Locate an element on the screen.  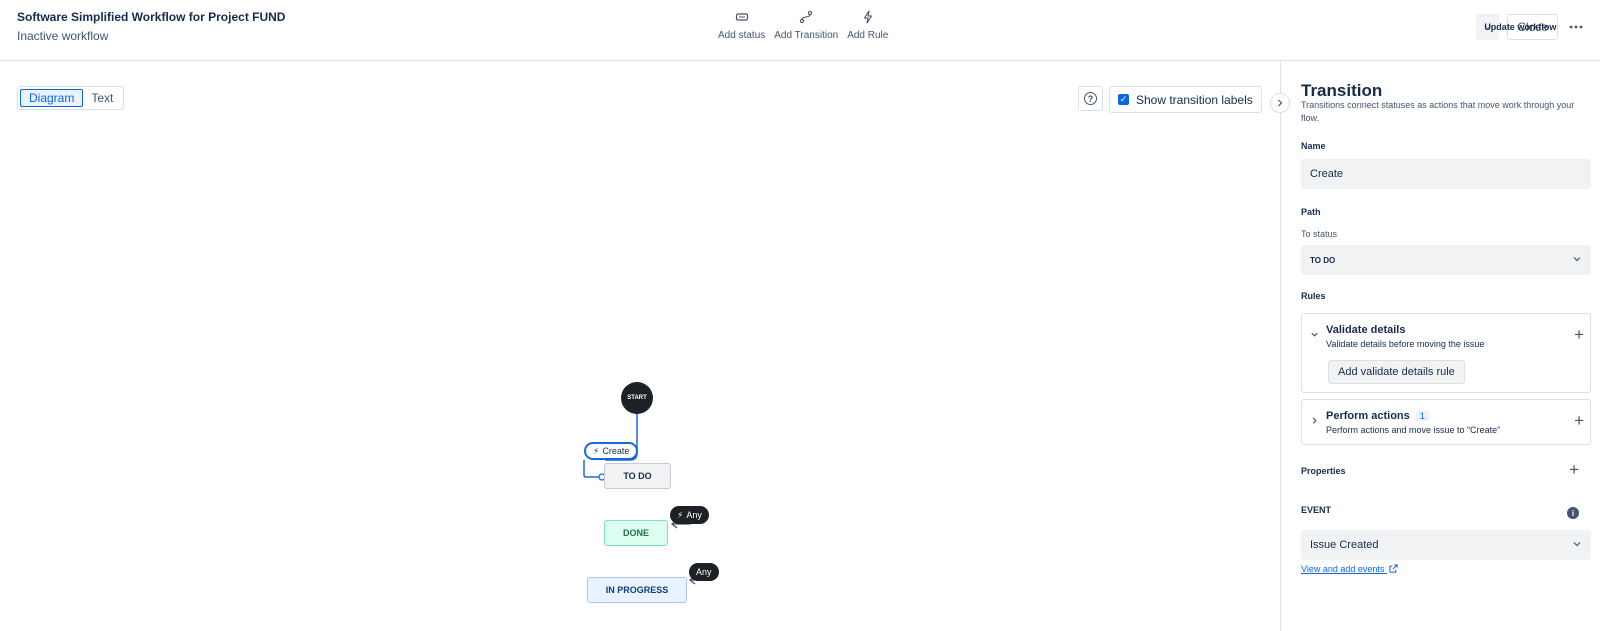
status-done: DONE is located at coordinates (636, 533).